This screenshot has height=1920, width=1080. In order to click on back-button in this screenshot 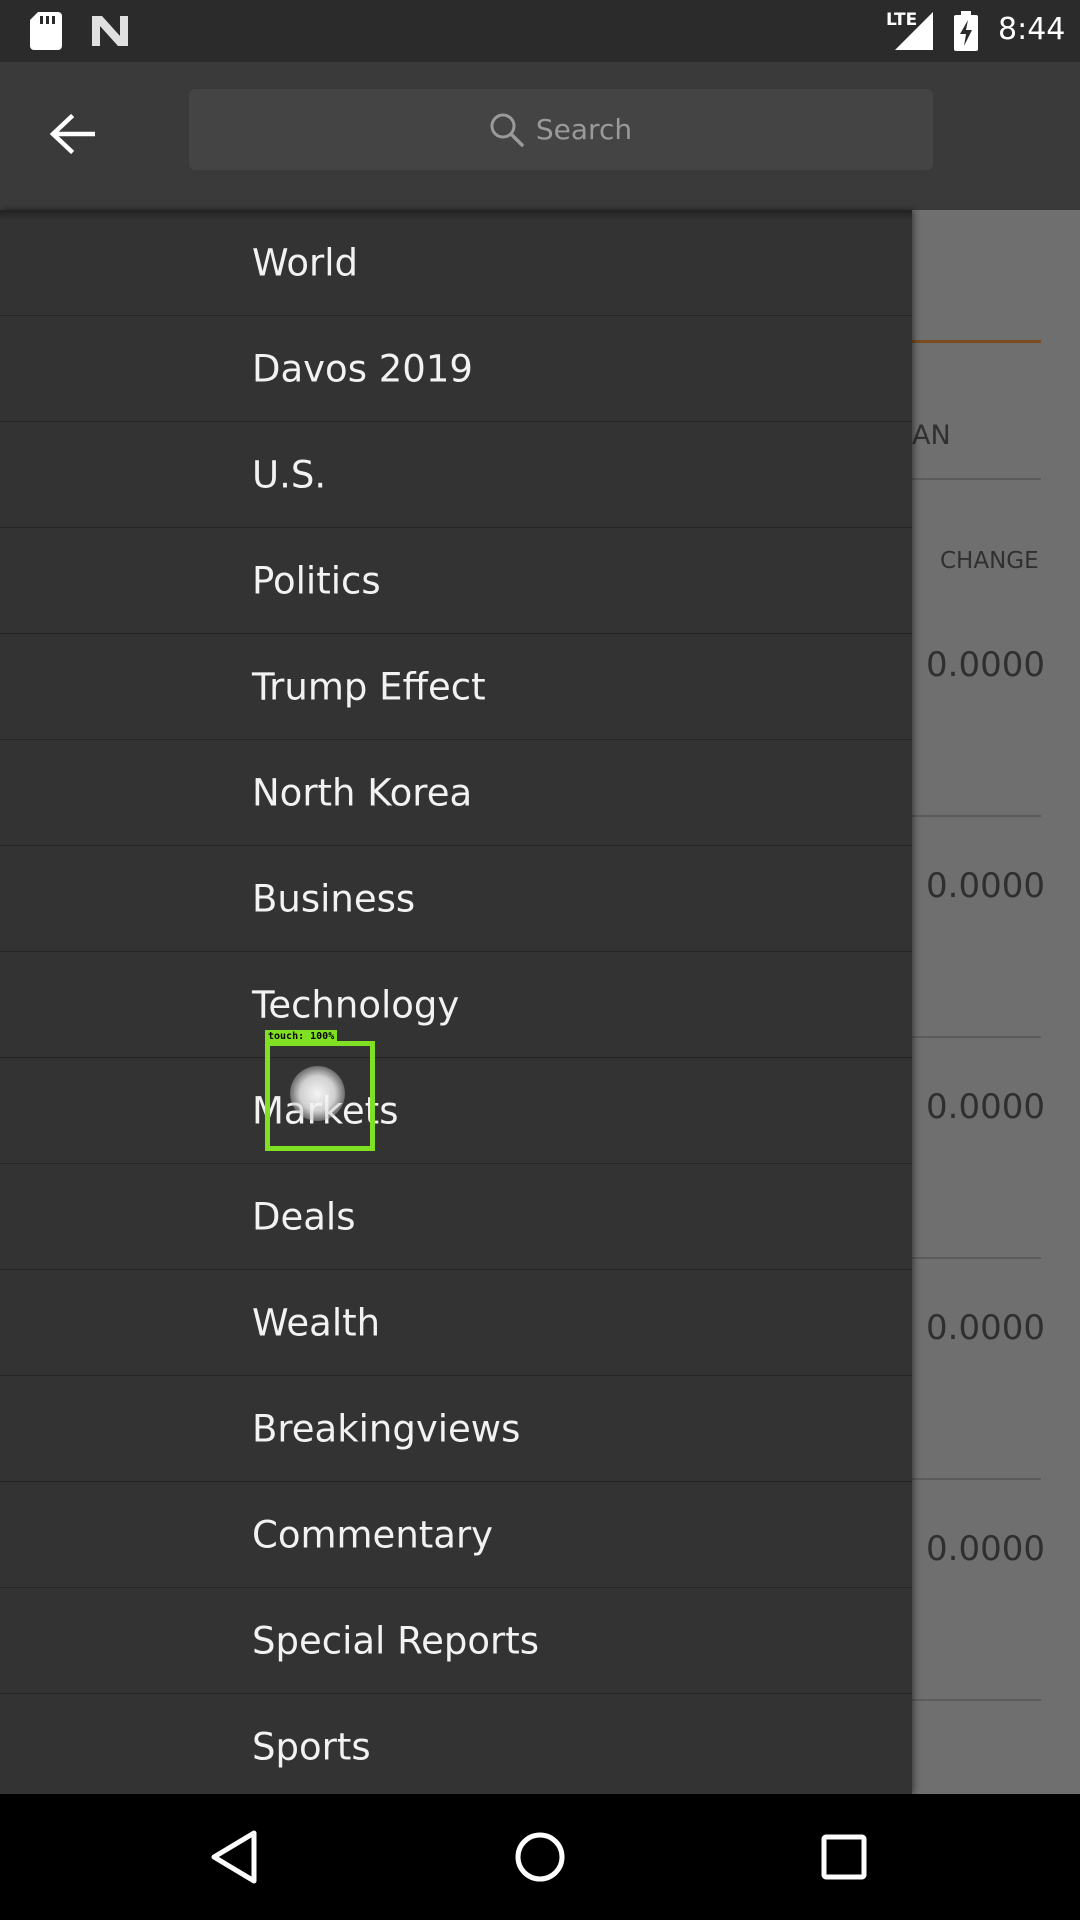, I will do `click(72, 134)`.